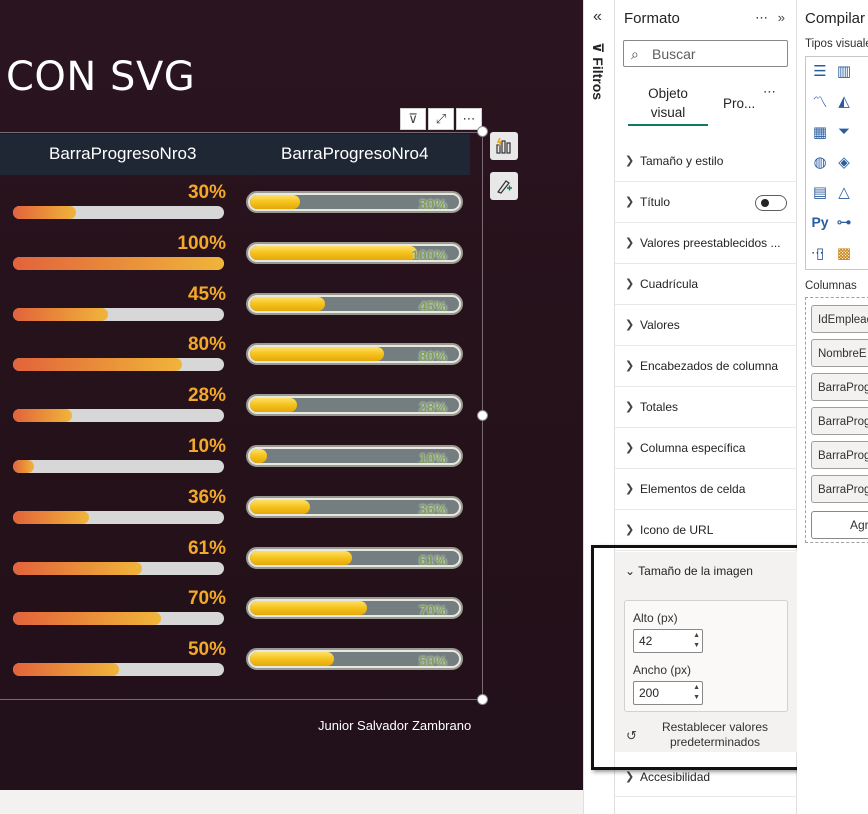 The height and width of the screenshot is (814, 868). Describe the element at coordinates (668, 112) in the screenshot. I see `tab-visual-line2: visual` at that location.